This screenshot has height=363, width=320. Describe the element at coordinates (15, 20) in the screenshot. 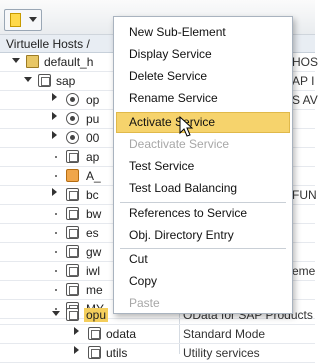

I see `document-icon` at that location.